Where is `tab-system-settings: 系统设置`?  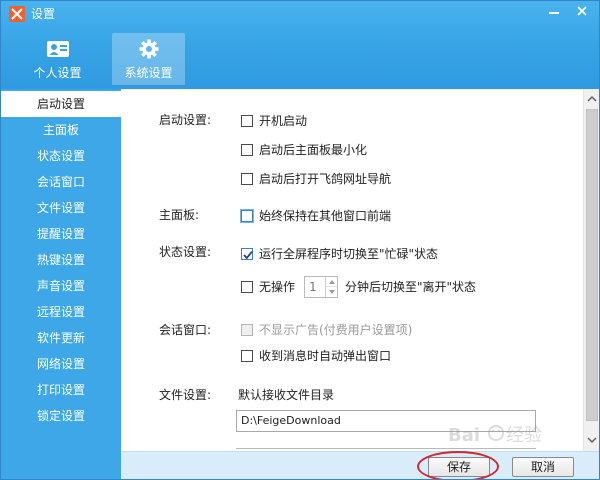 tab-system-settings: 系统设置 is located at coordinates (148, 59).